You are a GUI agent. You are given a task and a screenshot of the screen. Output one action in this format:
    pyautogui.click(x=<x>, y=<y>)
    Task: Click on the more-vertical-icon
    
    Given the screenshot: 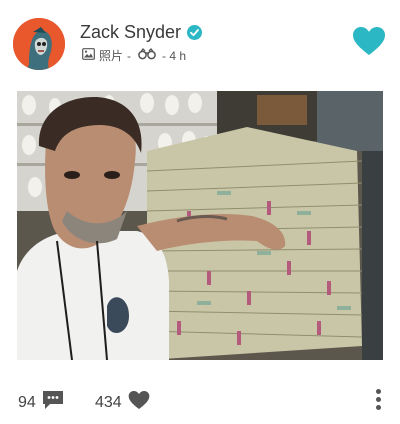 What is the action you would take?
    pyautogui.click(x=378, y=401)
    